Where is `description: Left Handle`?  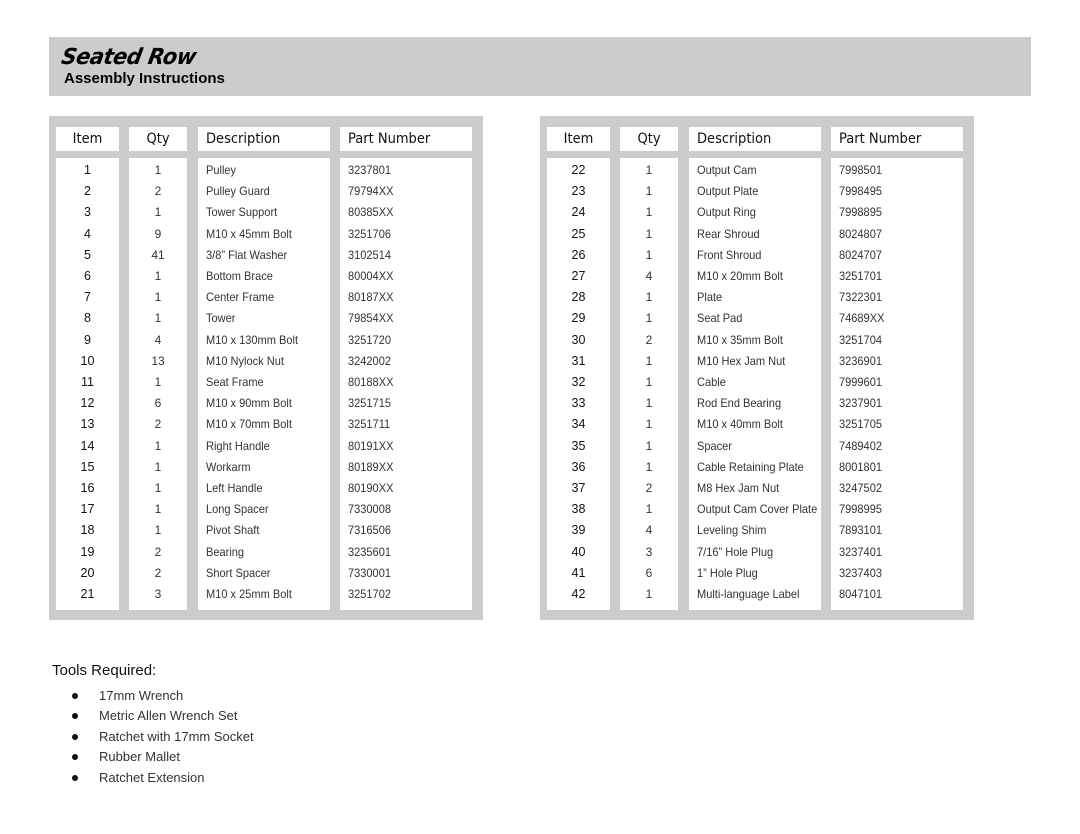
description: Left Handle is located at coordinates (234, 488).